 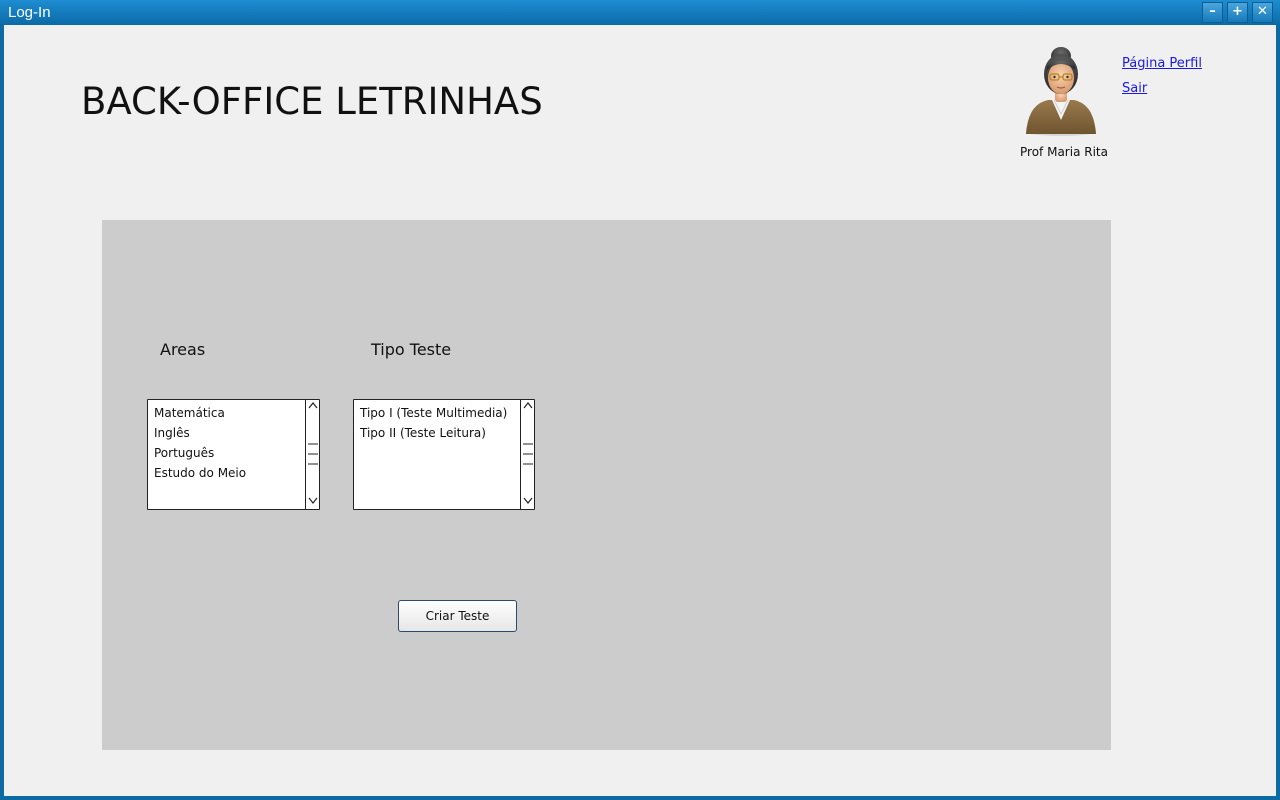 I want to click on list-item-ingles: Inglês, so click(x=200, y=433).